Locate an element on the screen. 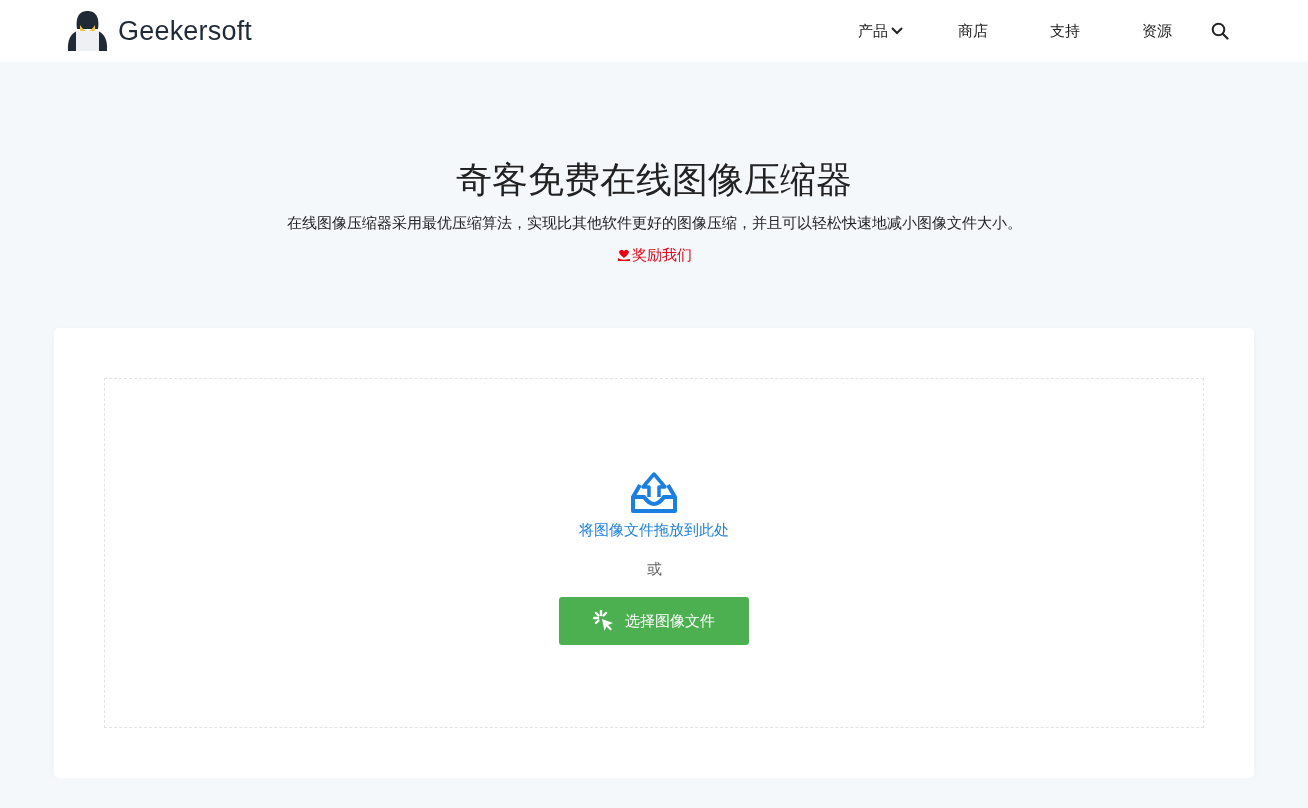  page-description: 在线图像压缩器采用最优压缩算法，实现比其他软件更好的图像压缩，并且可以轻松快速地减小图像文件大小。 is located at coordinates (654, 223).